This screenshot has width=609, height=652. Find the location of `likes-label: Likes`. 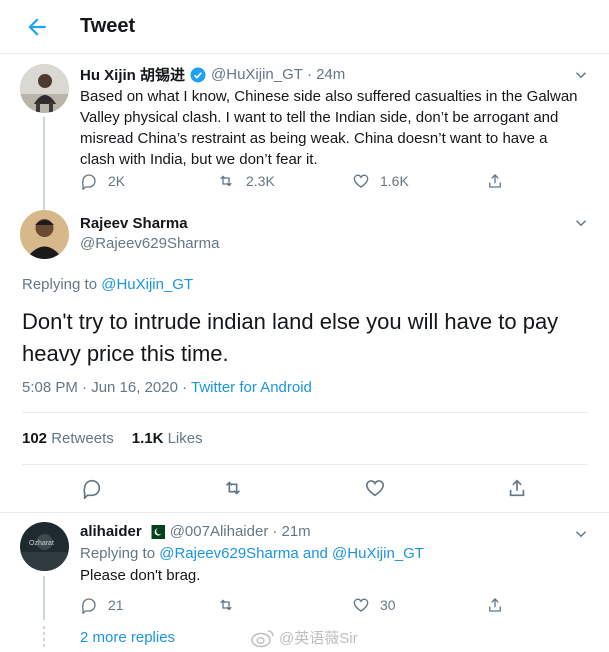

likes-label: Likes is located at coordinates (185, 438).